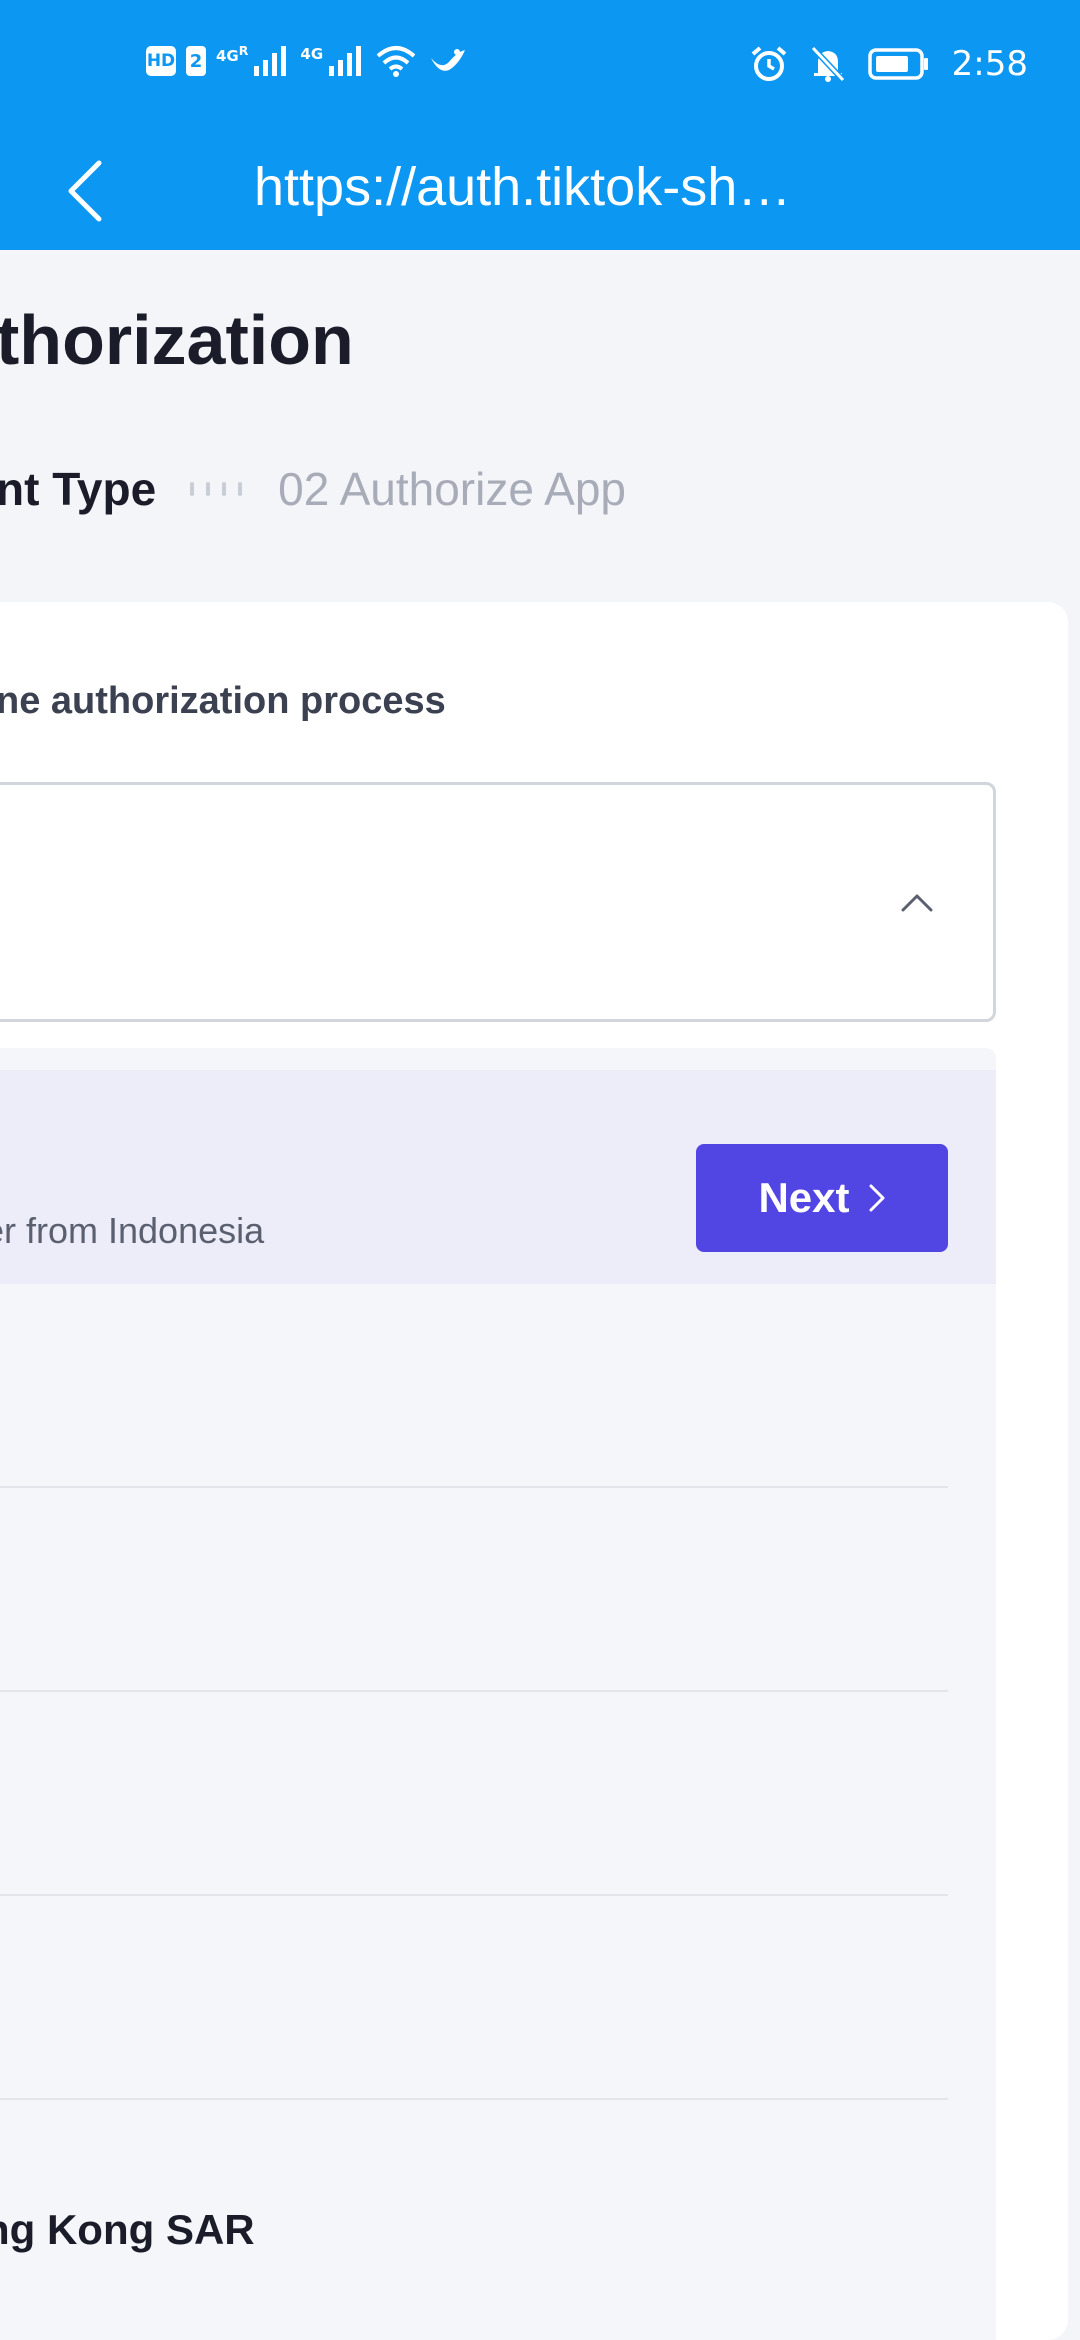  What do you see at coordinates (452, 489) in the screenshot?
I see `step-2-label: 02 Authorize App` at bounding box center [452, 489].